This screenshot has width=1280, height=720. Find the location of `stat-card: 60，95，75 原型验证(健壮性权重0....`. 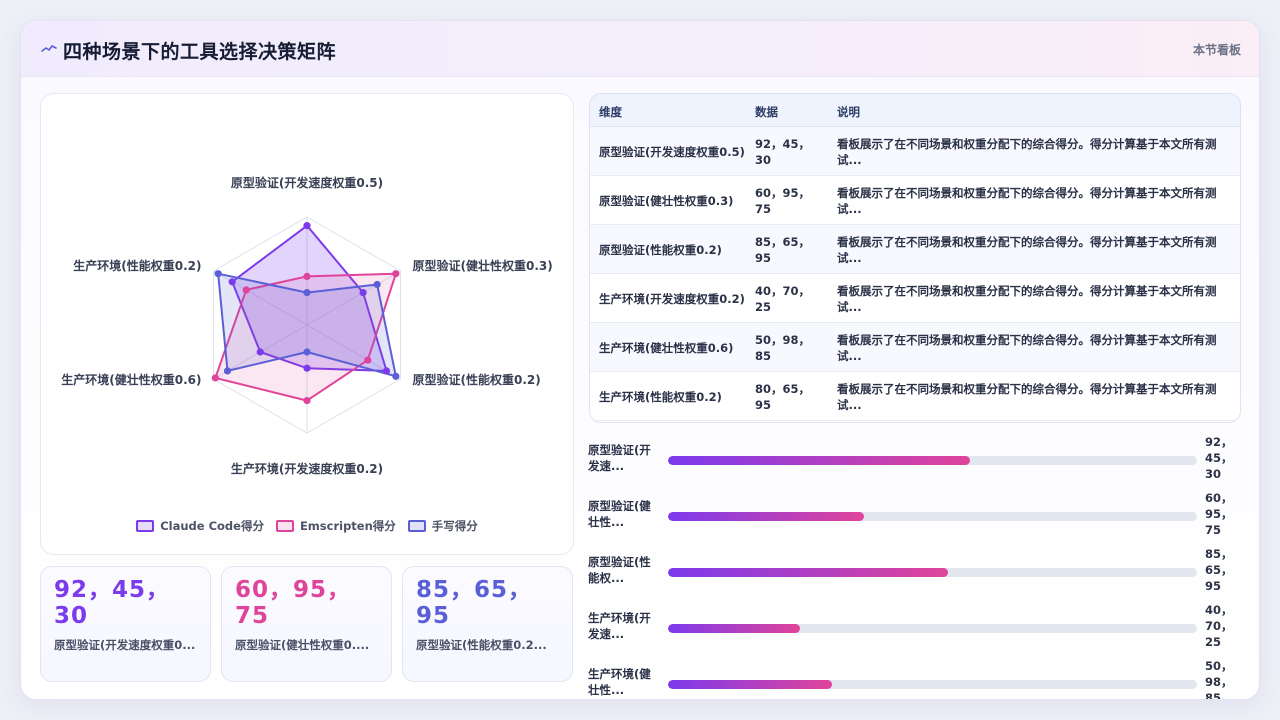

stat-card: 60，95，75 原型验证(健壮性权重0.... is located at coordinates (306, 624).